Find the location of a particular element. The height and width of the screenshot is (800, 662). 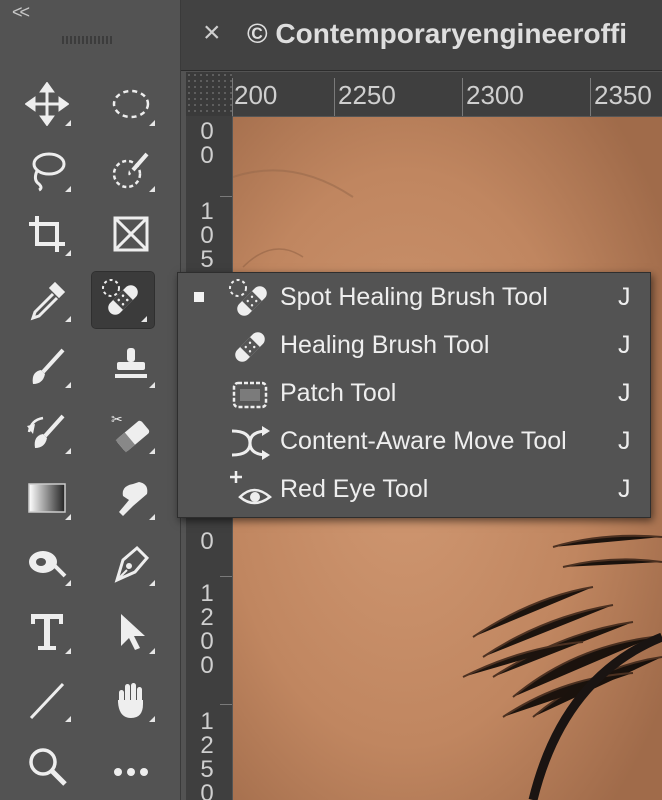

document-tab-bar: × © Contemporaryengineeroffi is located at coordinates (421, 35).